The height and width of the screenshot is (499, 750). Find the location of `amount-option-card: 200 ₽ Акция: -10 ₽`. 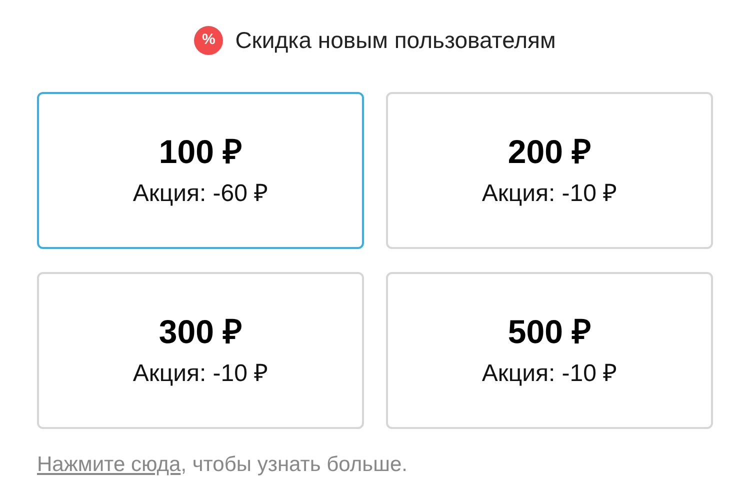

amount-option-card: 200 ₽ Акция: -10 ₽ is located at coordinates (549, 170).